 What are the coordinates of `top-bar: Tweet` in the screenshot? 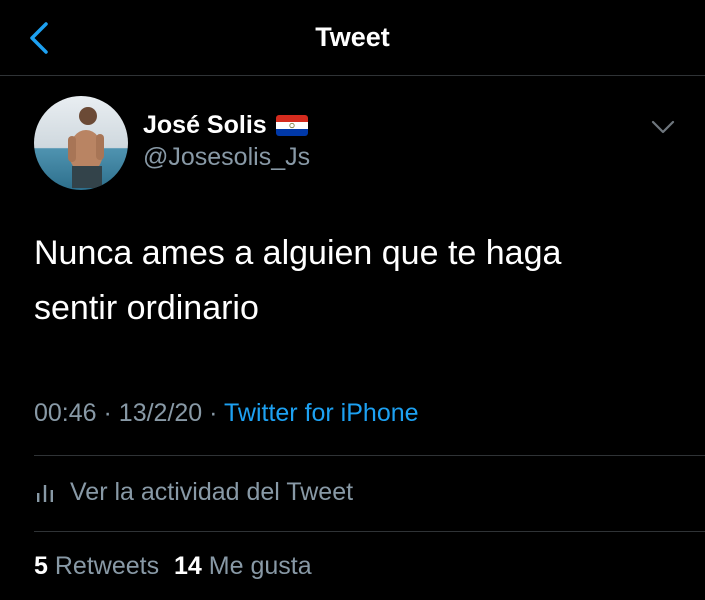 It's located at (352, 38).